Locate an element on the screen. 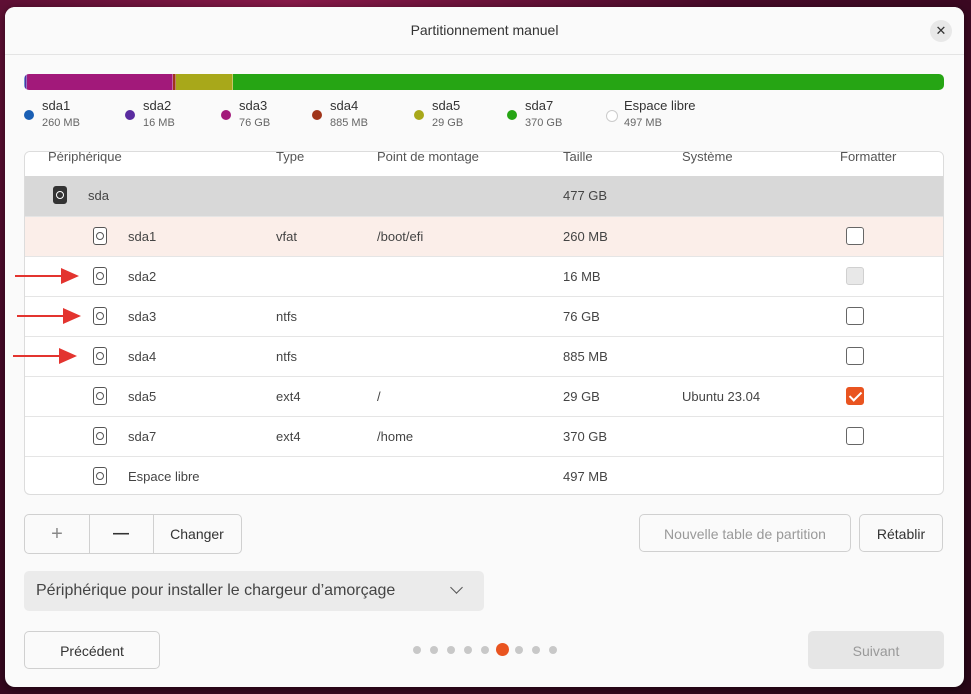 Image resolution: width=971 pixels, height=694 pixels. partition-size: 370 GB is located at coordinates (585, 436).